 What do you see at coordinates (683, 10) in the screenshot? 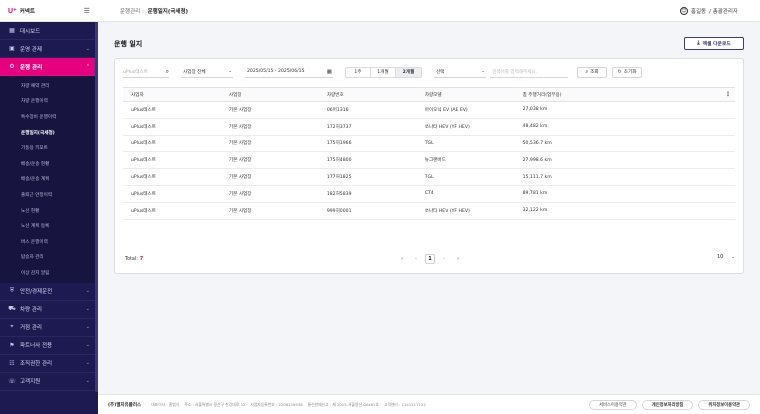
I see `user-icon: ☺` at bounding box center [683, 10].